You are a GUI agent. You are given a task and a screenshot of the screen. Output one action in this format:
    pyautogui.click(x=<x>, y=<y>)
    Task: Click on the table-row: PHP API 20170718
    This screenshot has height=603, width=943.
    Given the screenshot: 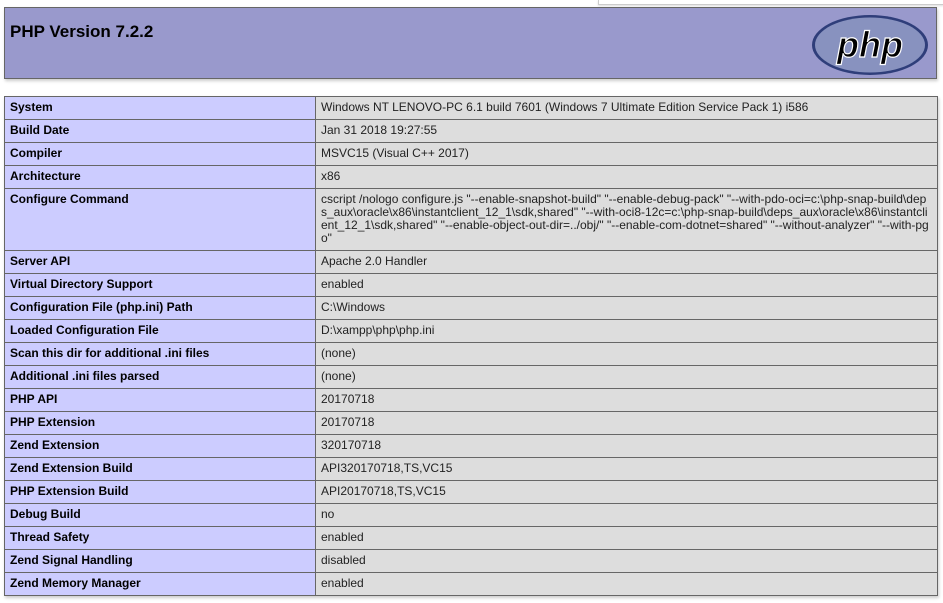 What is the action you would take?
    pyautogui.click(x=471, y=400)
    